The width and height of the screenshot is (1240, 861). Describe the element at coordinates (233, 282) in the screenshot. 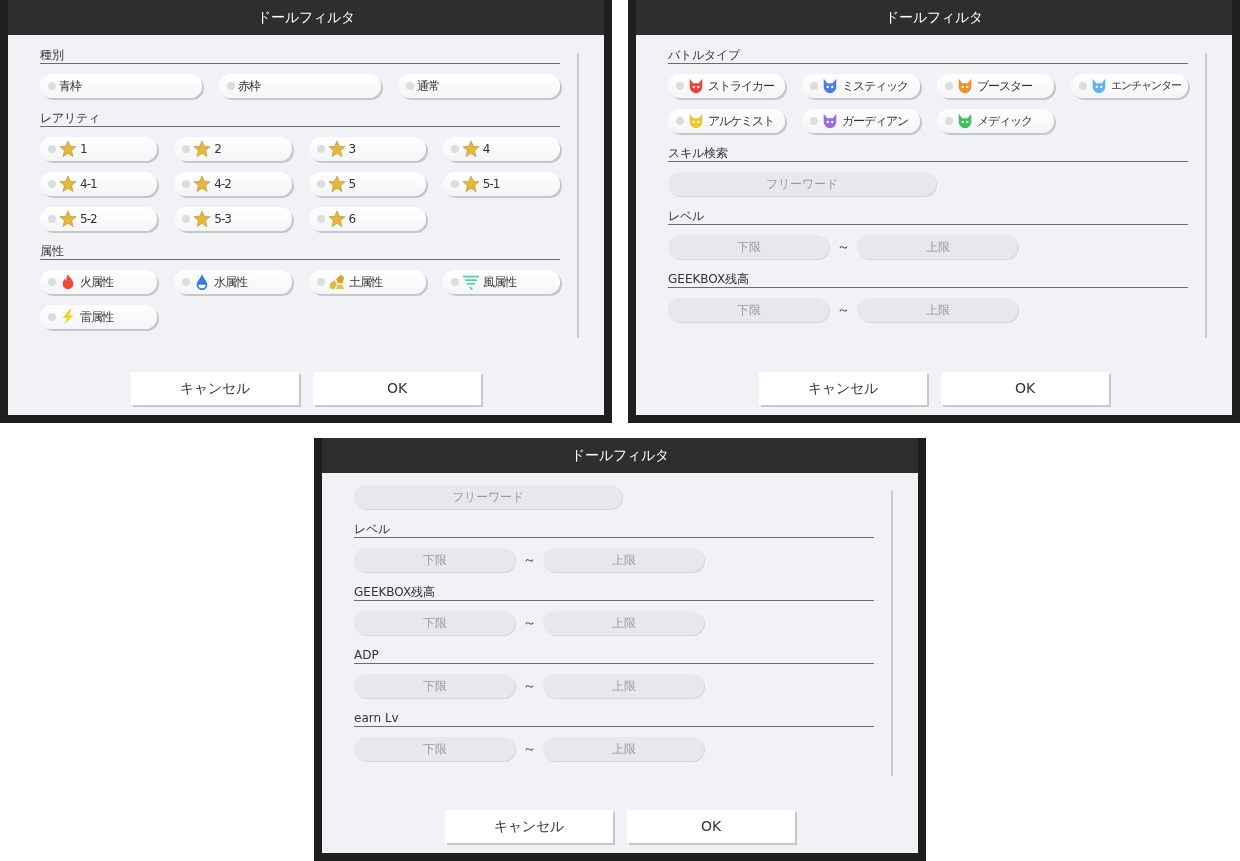

I see `filter-option: 水属性` at that location.